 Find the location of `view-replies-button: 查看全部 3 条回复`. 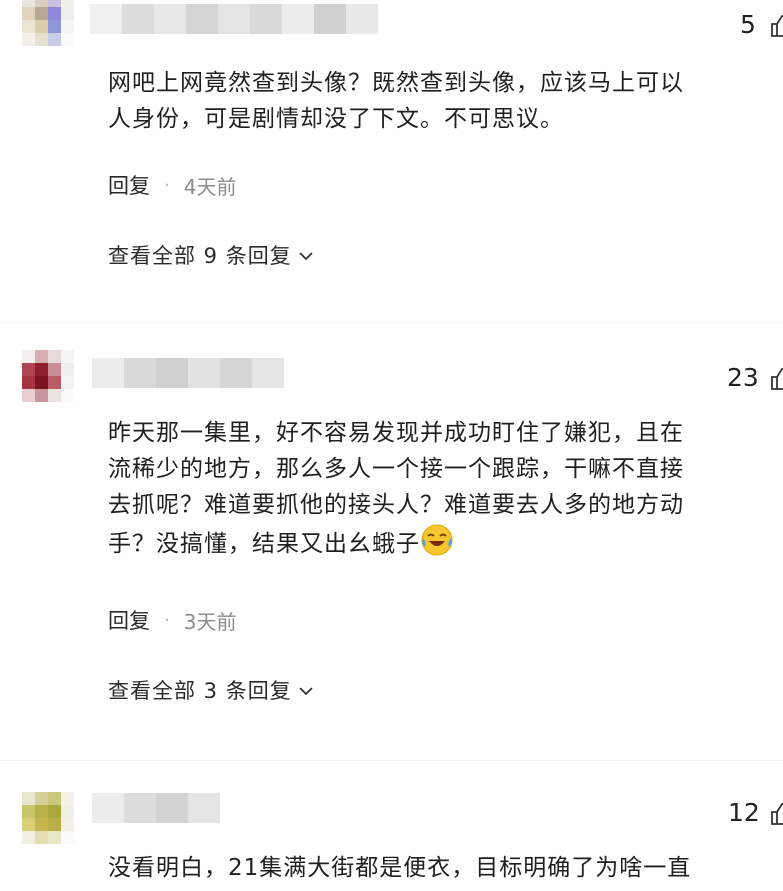

view-replies-button: 查看全部 3 条回复 is located at coordinates (211, 690).